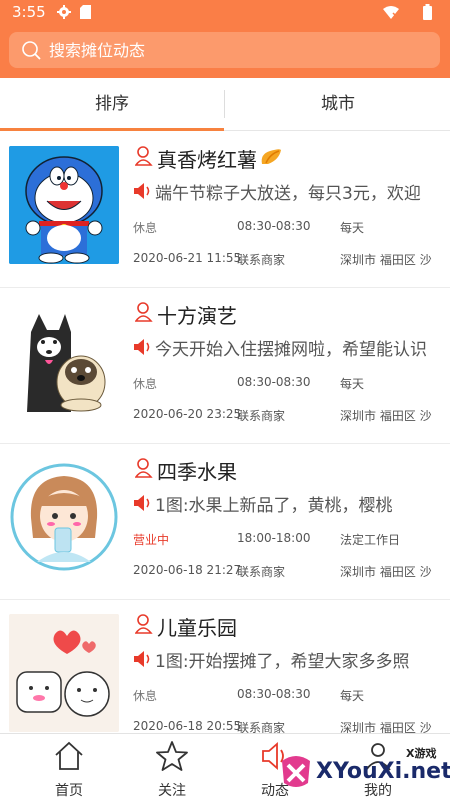 The height and width of the screenshot is (800, 450). I want to click on tab-divider, so click(224, 104).